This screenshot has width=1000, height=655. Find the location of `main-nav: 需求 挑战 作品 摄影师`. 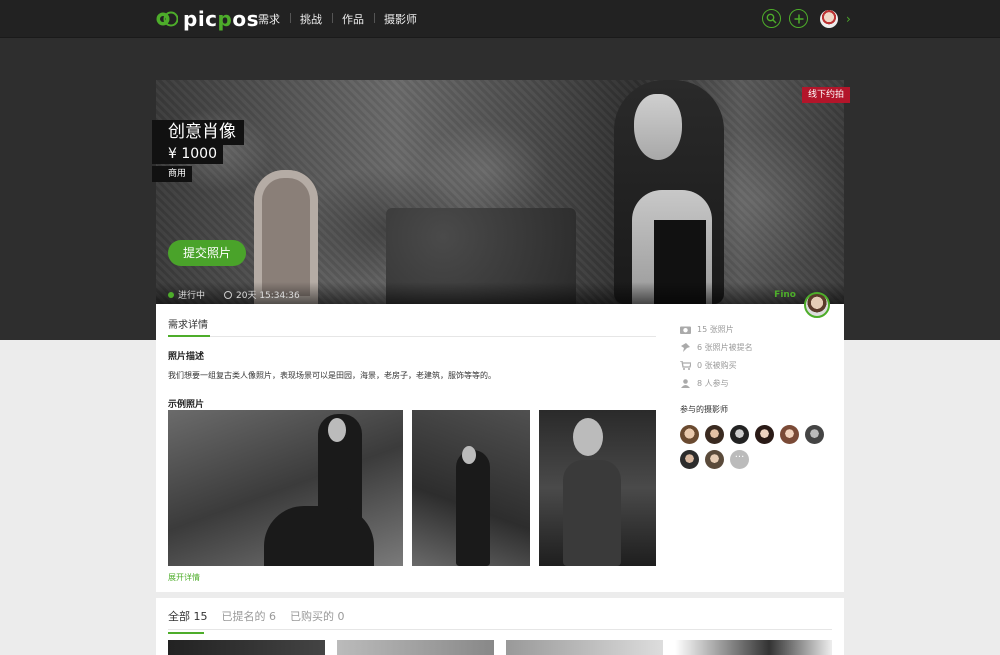

main-nav: 需求 挑战 作品 摄影师 is located at coordinates (342, 19).